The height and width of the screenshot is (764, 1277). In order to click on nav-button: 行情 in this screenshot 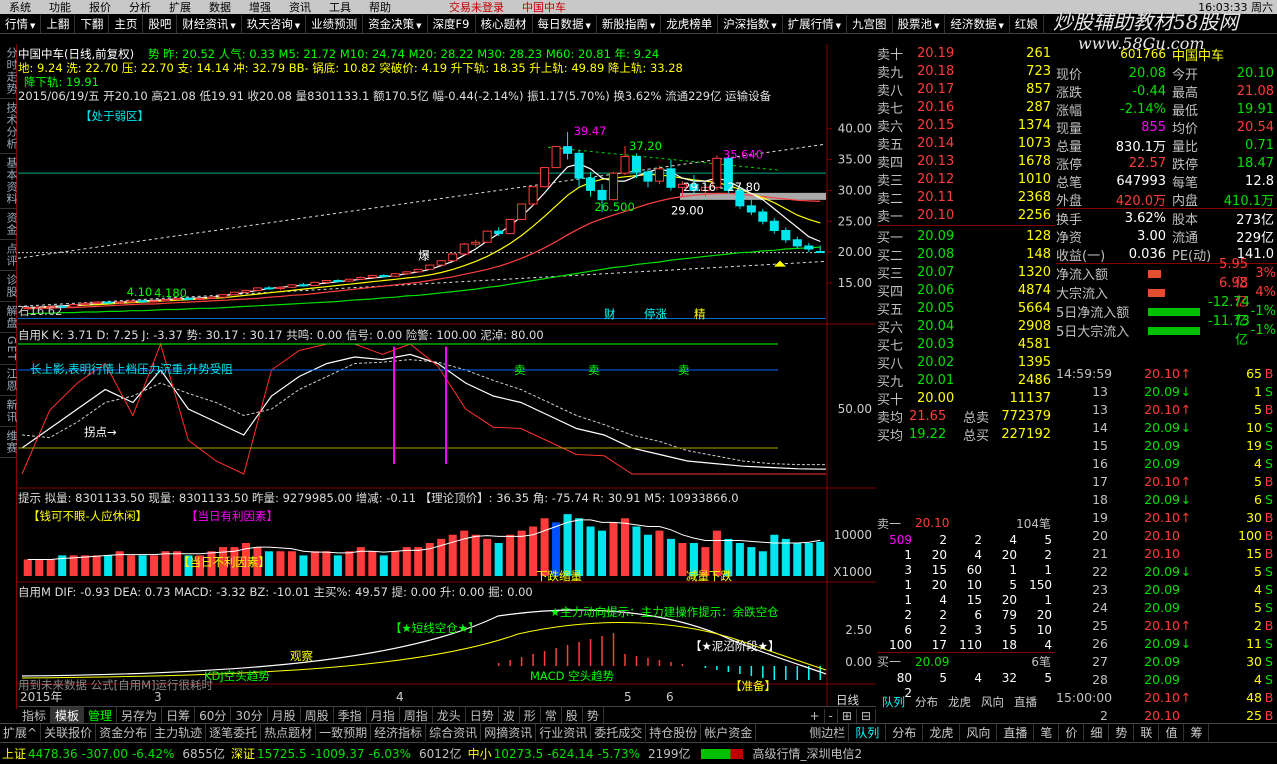, I will do `click(21, 23)`.